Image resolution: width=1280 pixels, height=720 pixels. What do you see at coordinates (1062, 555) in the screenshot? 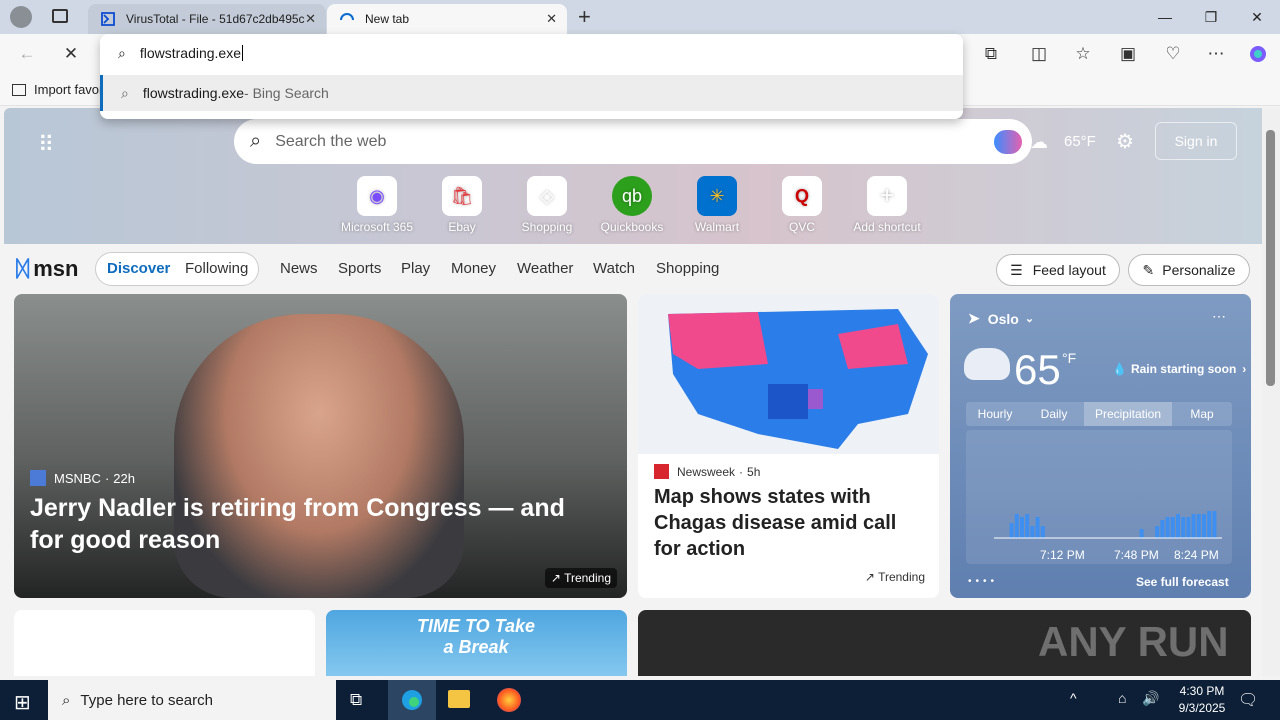
I see `time-label: 7:12 PM` at bounding box center [1062, 555].